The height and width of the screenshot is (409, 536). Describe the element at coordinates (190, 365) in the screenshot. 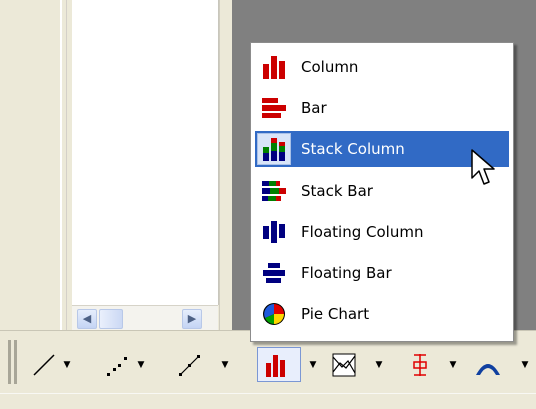

I see `line-scatter-icon` at that location.